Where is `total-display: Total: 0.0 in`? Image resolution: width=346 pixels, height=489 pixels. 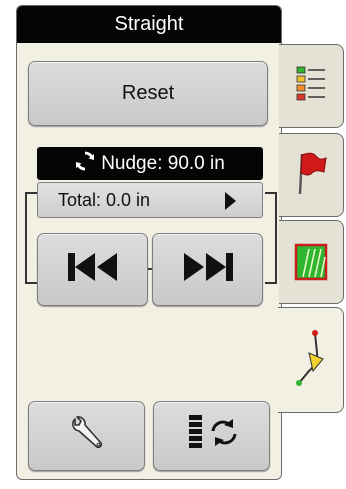 total-display: Total: 0.0 in is located at coordinates (150, 200).